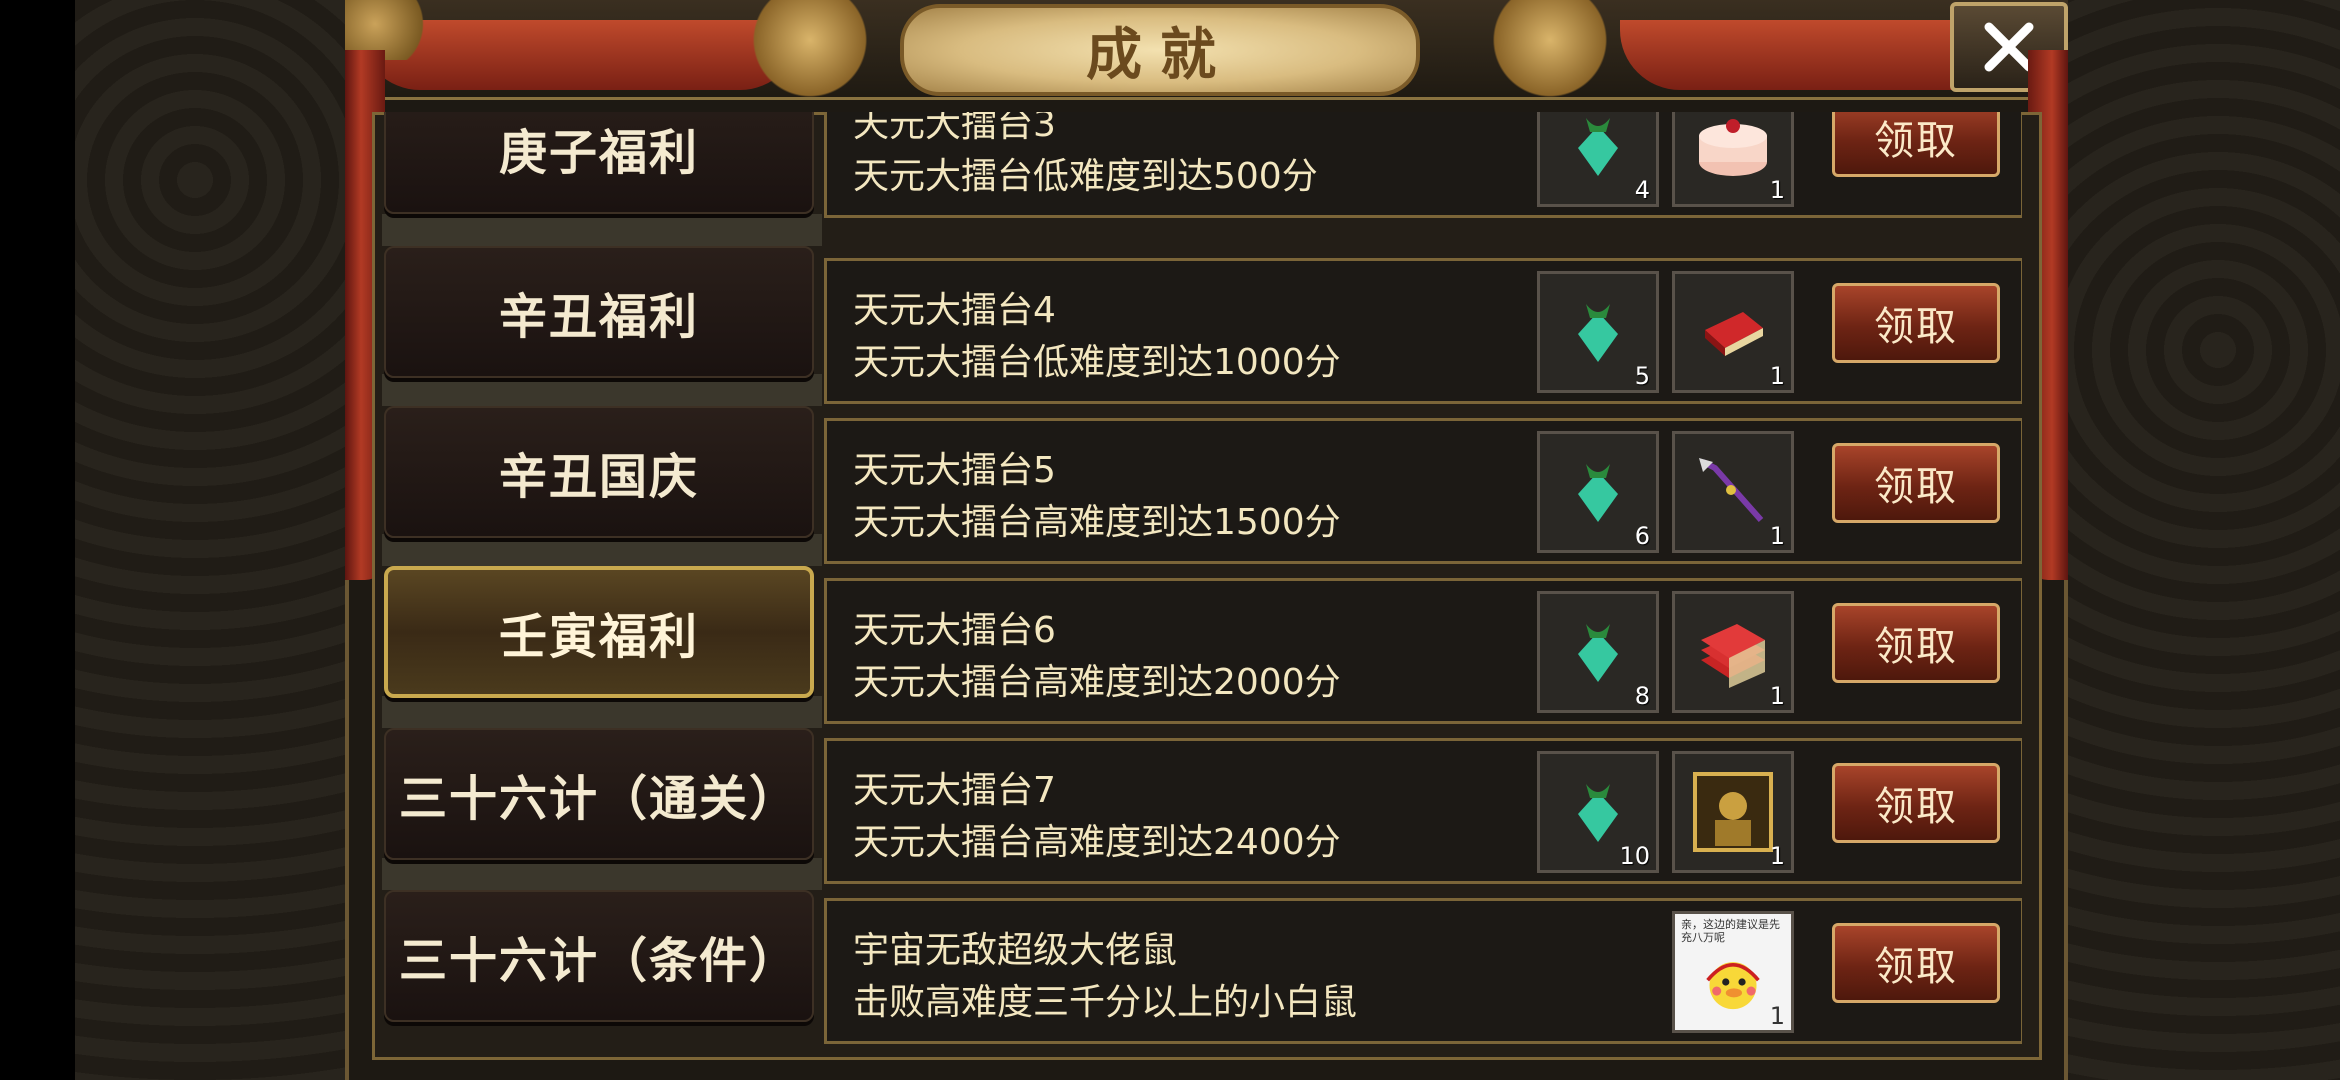 This screenshot has width=2340, height=1080. I want to click on reward-slot: 6, so click(1598, 492).